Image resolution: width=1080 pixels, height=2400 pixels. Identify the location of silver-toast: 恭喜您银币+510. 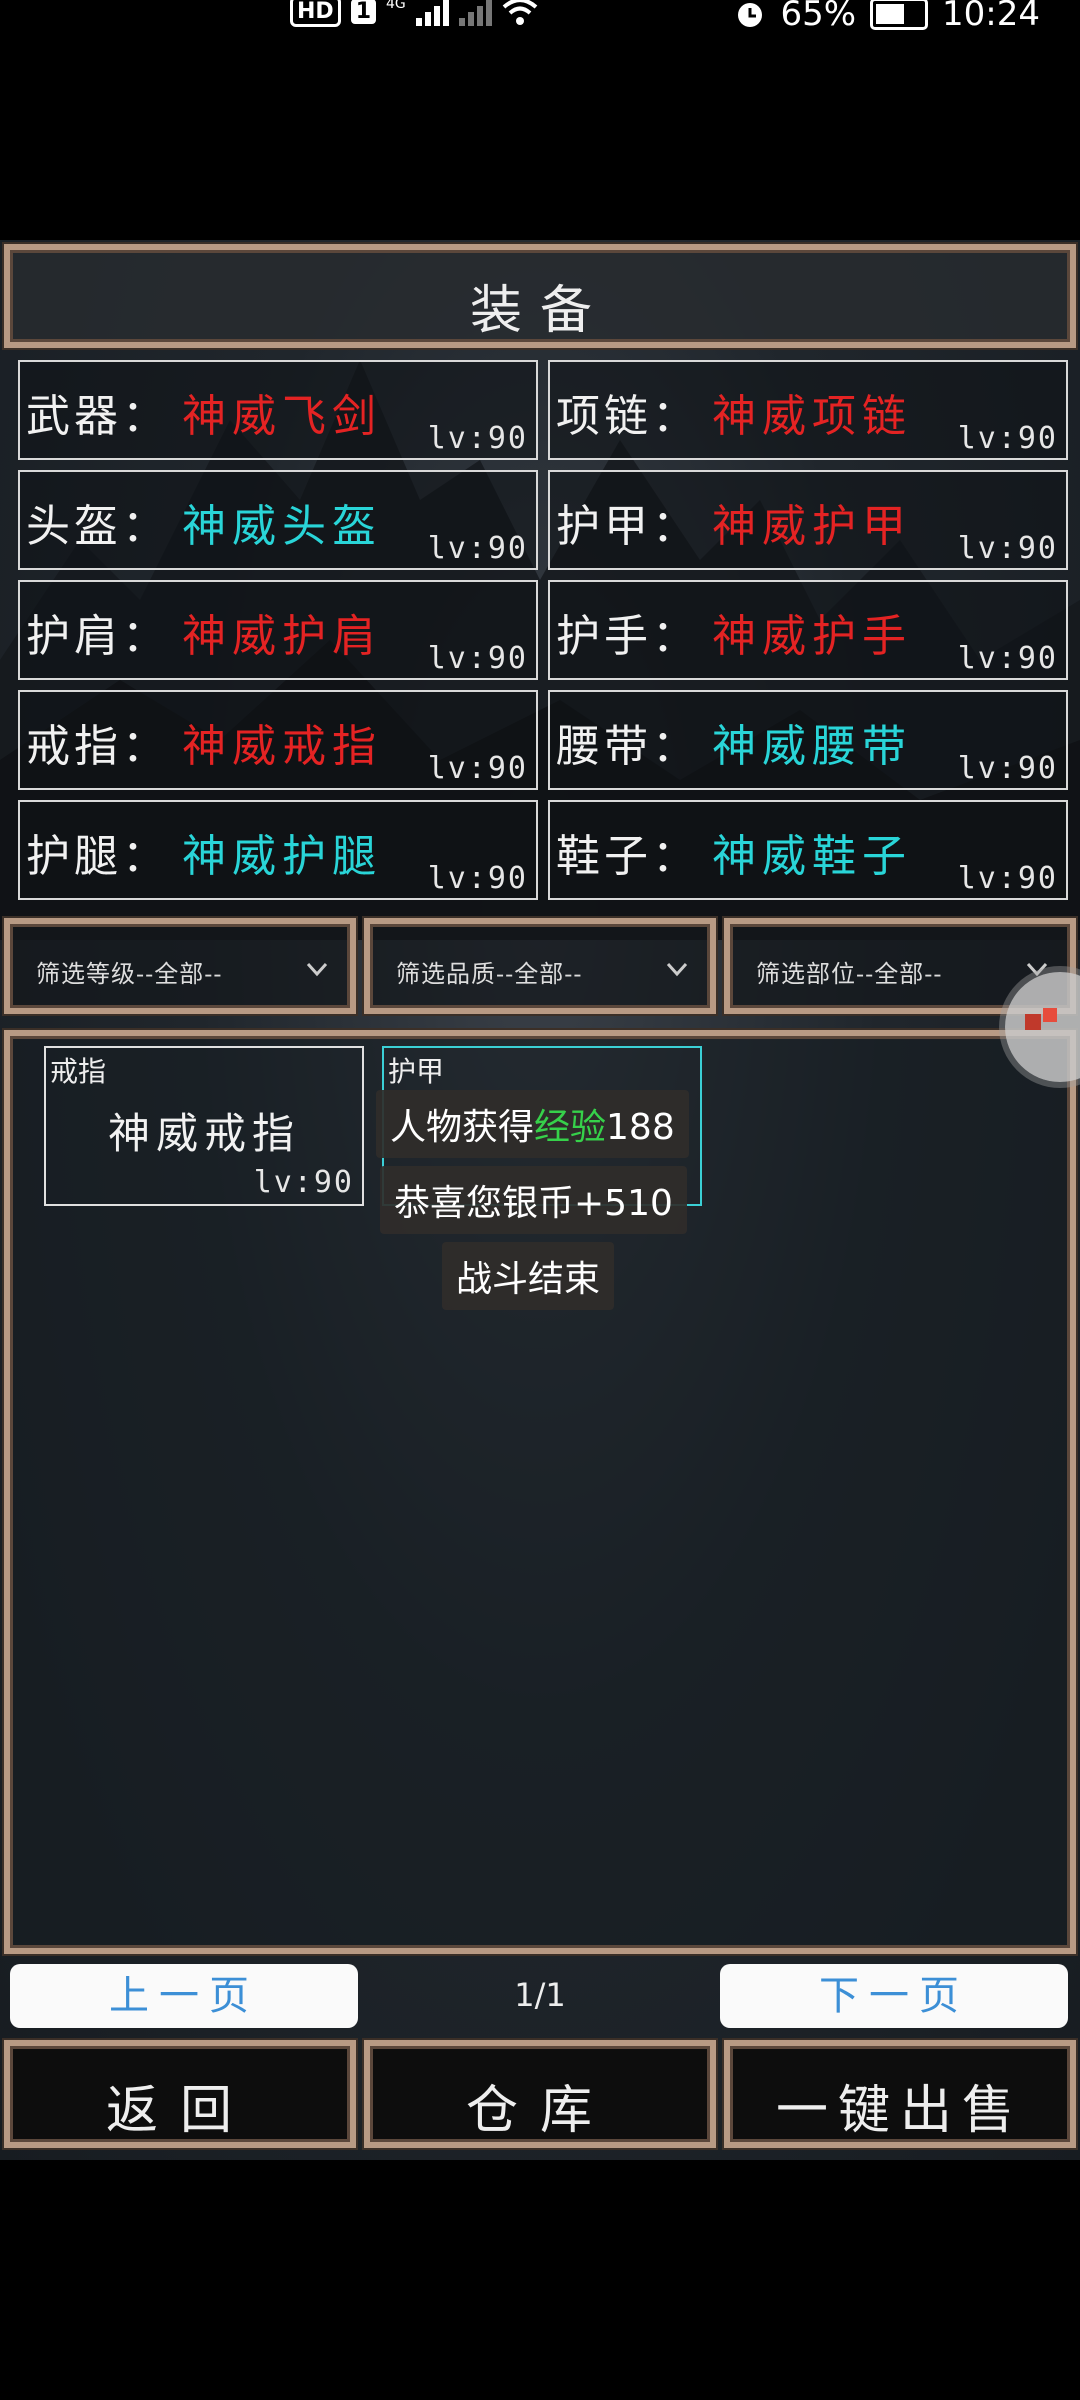
(533, 1200).